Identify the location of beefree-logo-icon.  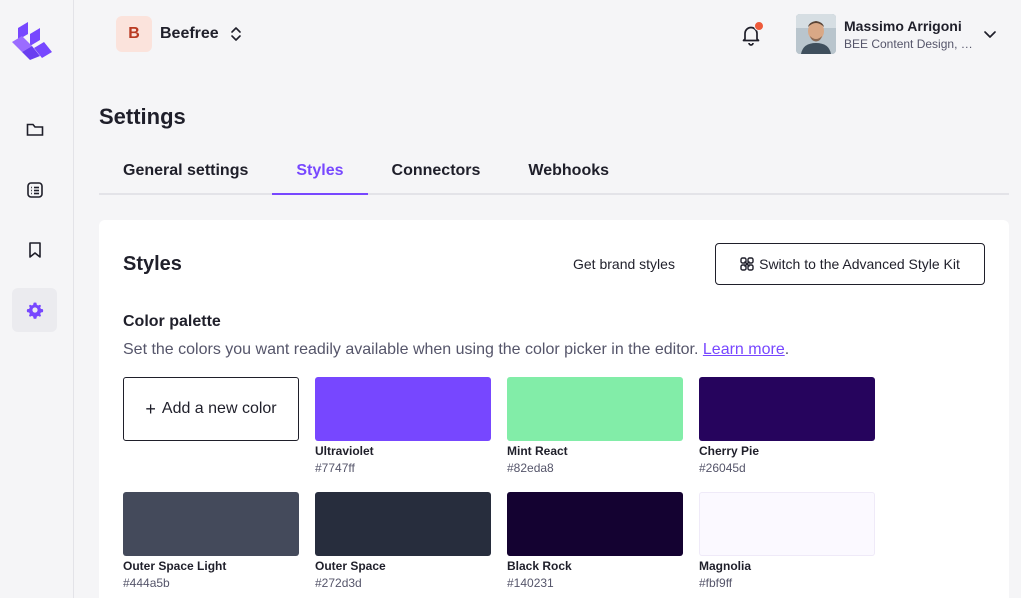
(31, 40).